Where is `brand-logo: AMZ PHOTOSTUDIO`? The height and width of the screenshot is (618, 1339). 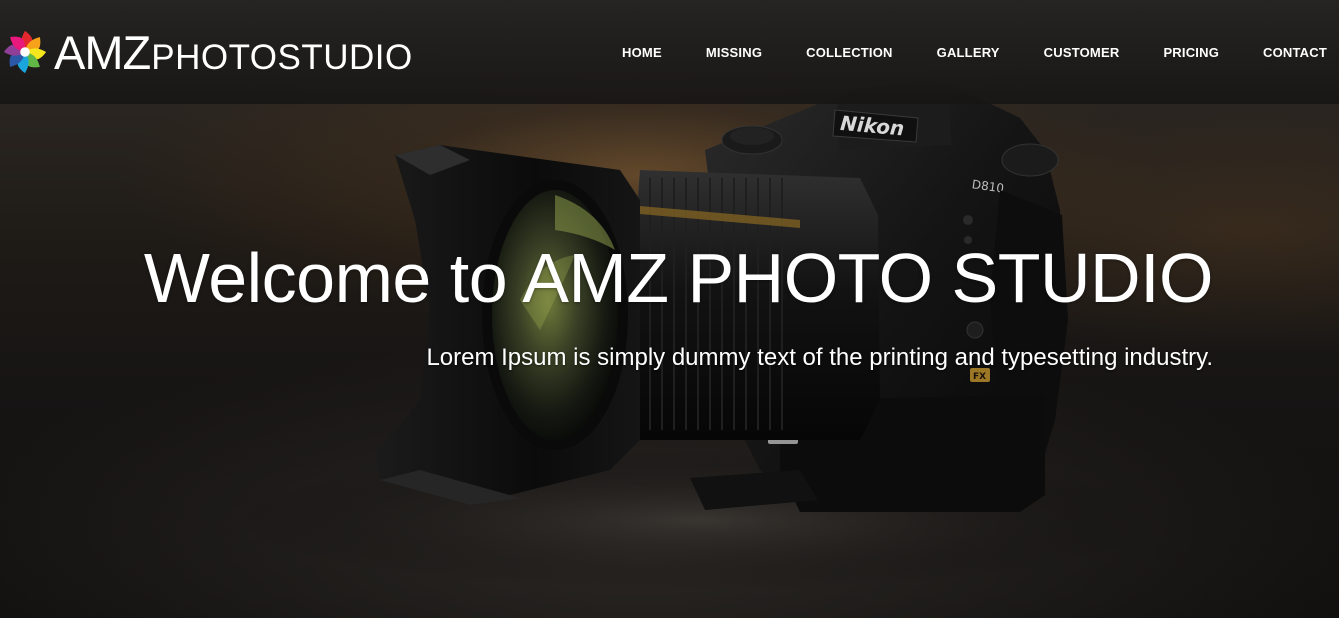
brand-logo: AMZ PHOTOSTUDIO is located at coordinates (207, 52).